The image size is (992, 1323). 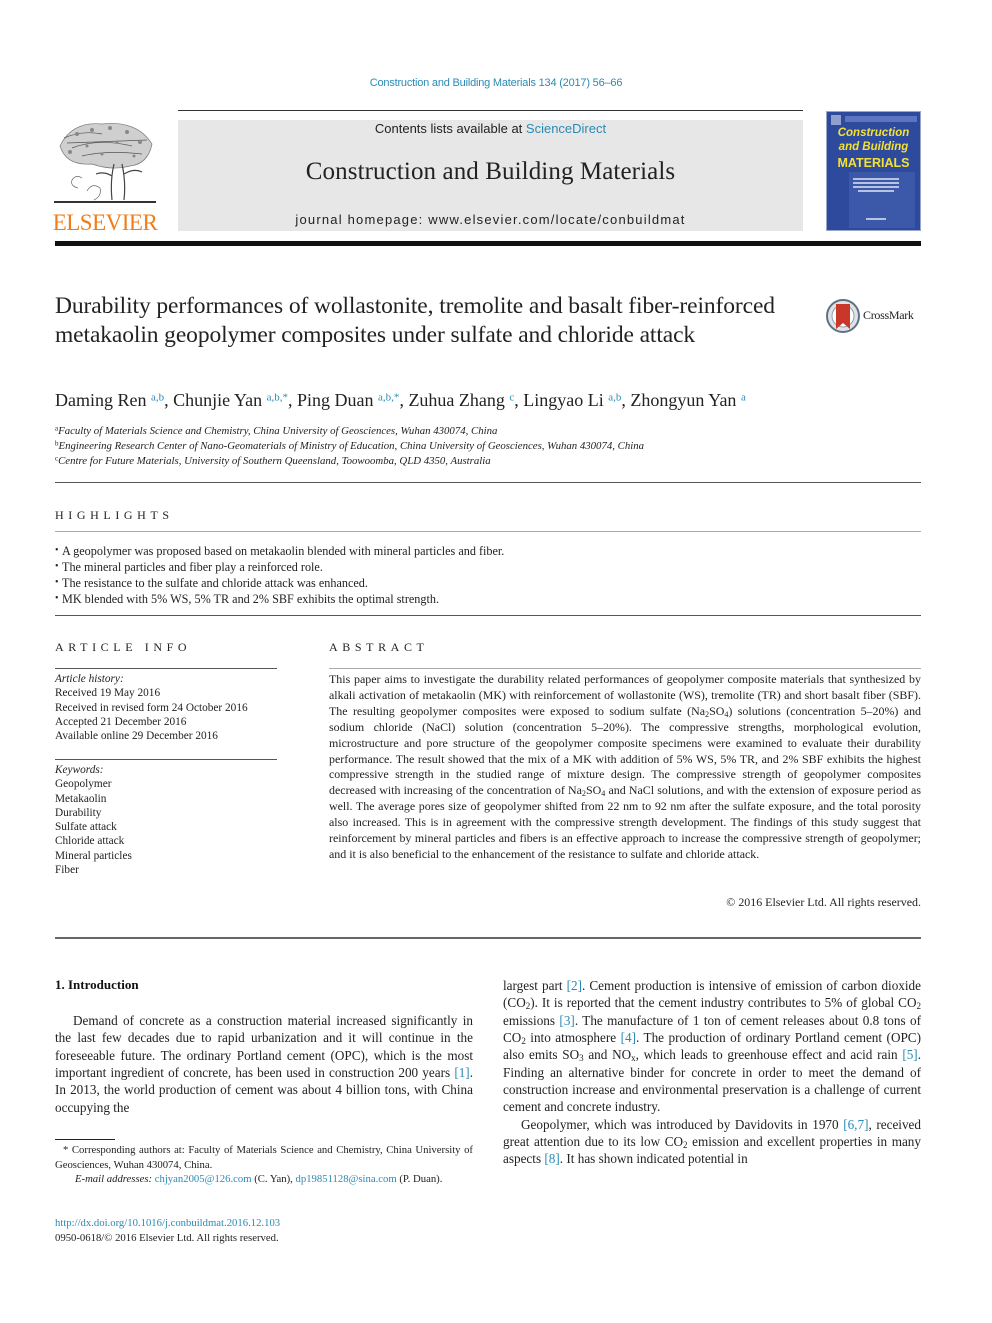 I want to click on crossmark-button: CrossMark, so click(x=876, y=316).